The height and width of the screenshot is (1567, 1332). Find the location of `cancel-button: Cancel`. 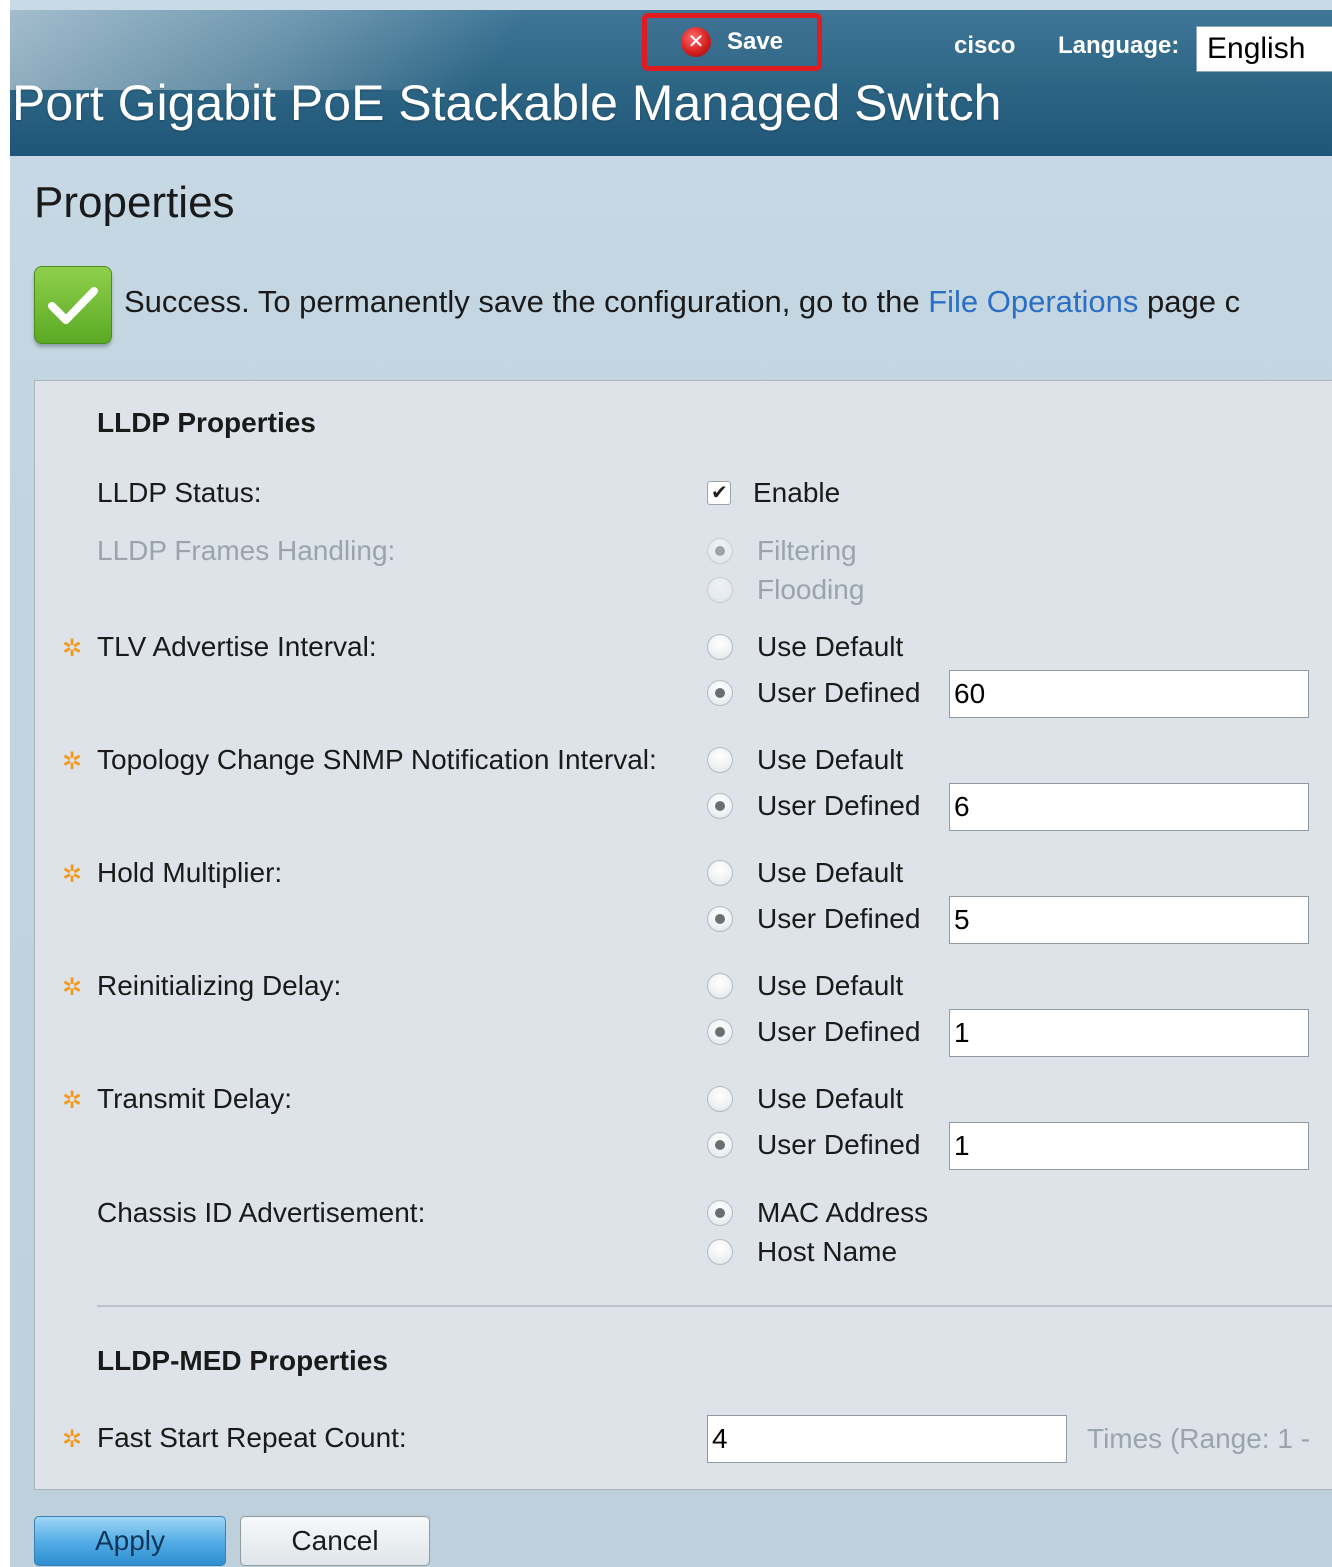

cancel-button: Cancel is located at coordinates (335, 1541).